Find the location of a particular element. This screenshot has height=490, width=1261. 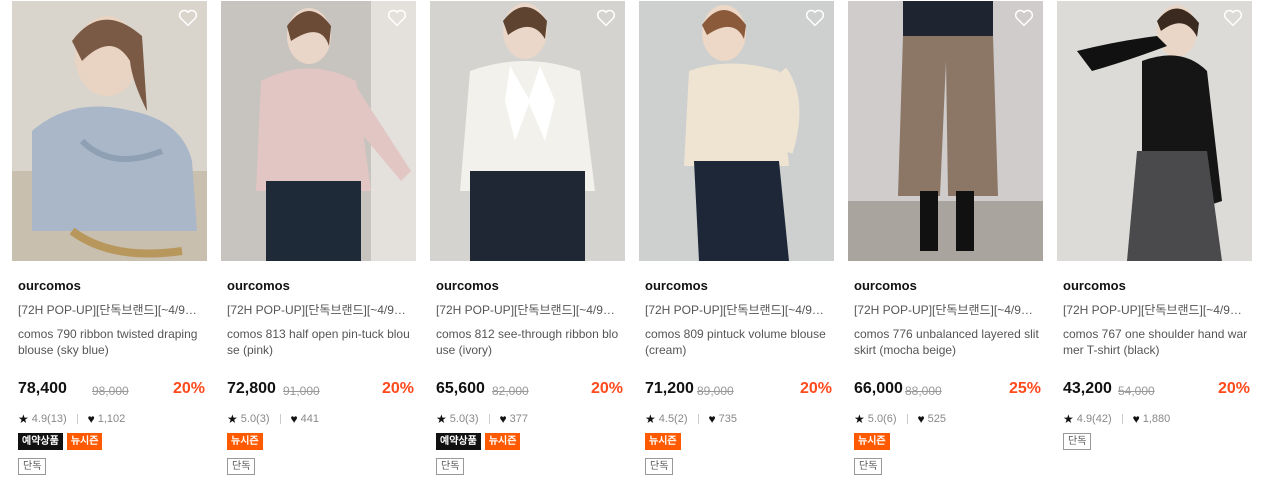

review-meta: ★ 5.0(3) ♥ 377 is located at coordinates (530, 419).